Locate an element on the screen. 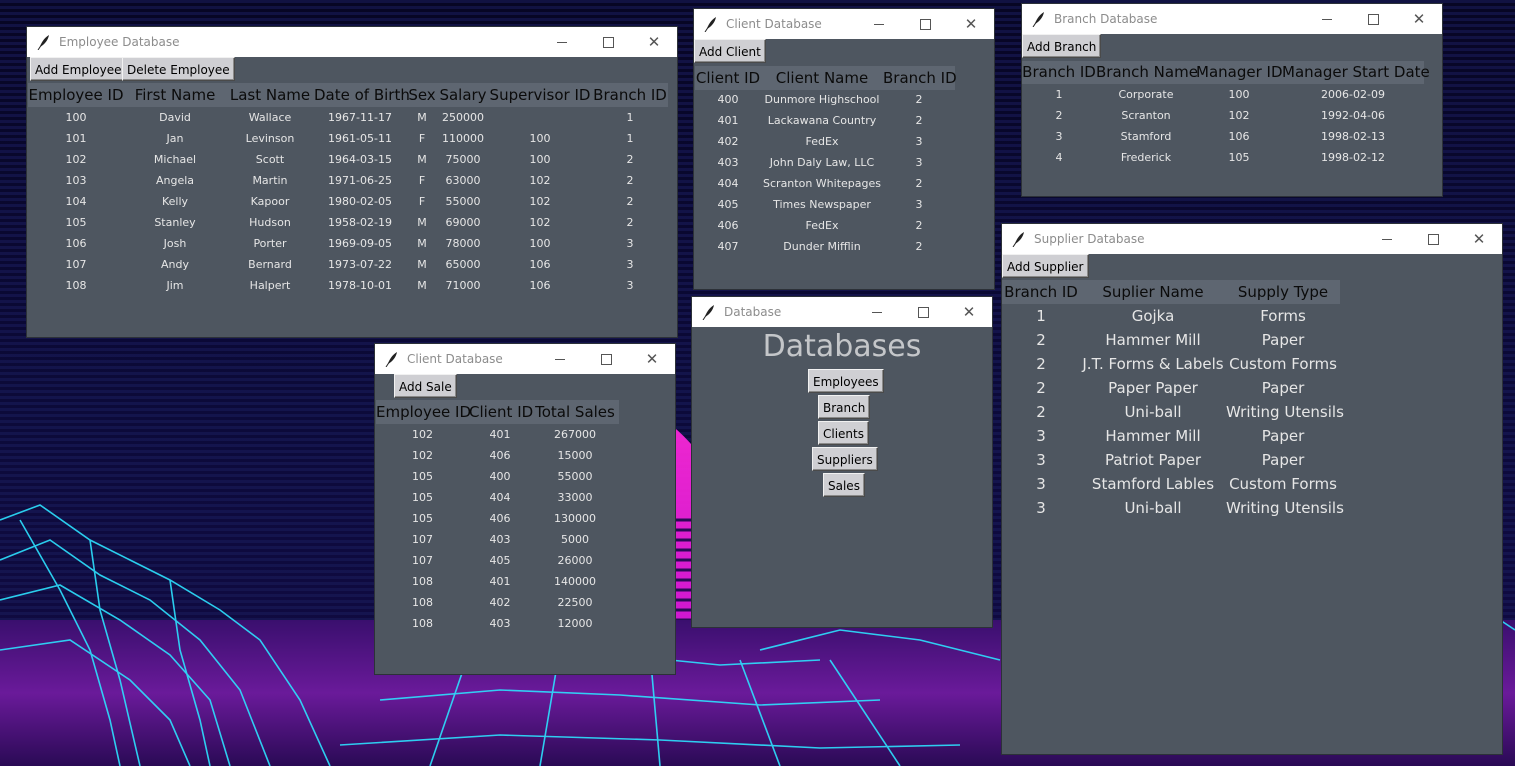 The height and width of the screenshot is (766, 1515). table-row: 2 Scranton 102 1992-04-06 is located at coordinates (1223, 115).